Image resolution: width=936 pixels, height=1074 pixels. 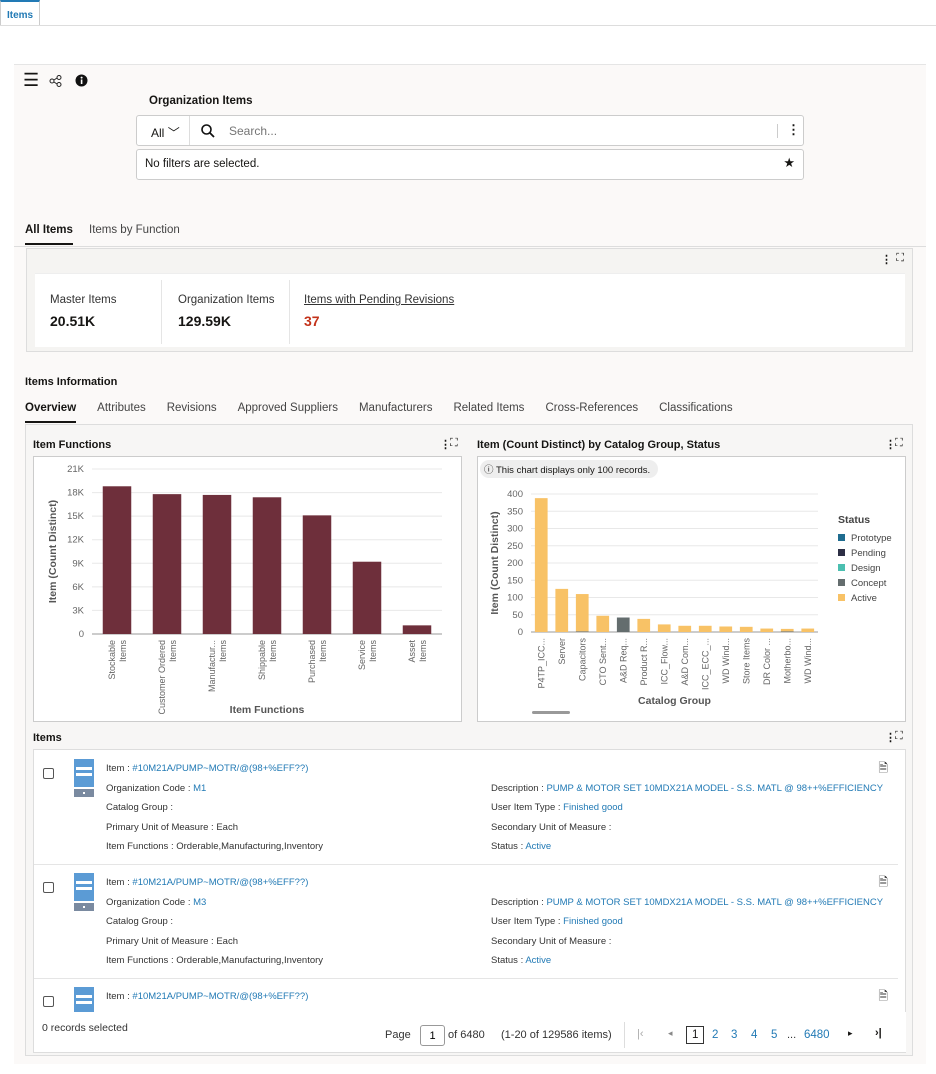 I want to click on page-4: 4, so click(x=754, y=1035).